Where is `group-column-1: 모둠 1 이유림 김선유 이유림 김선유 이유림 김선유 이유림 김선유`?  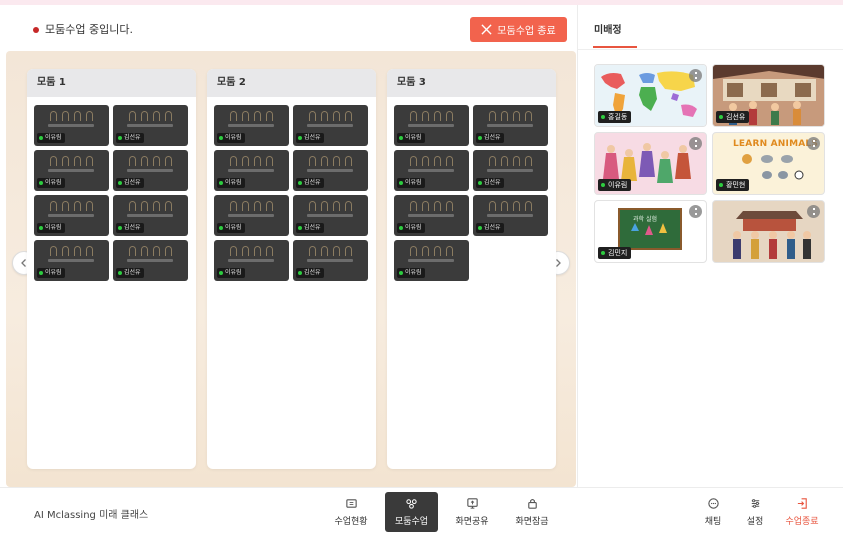 group-column-1: 모둠 1 이유림 김선유 이유림 김선유 이유림 김선유 이유림 김선유 is located at coordinates (111, 269).